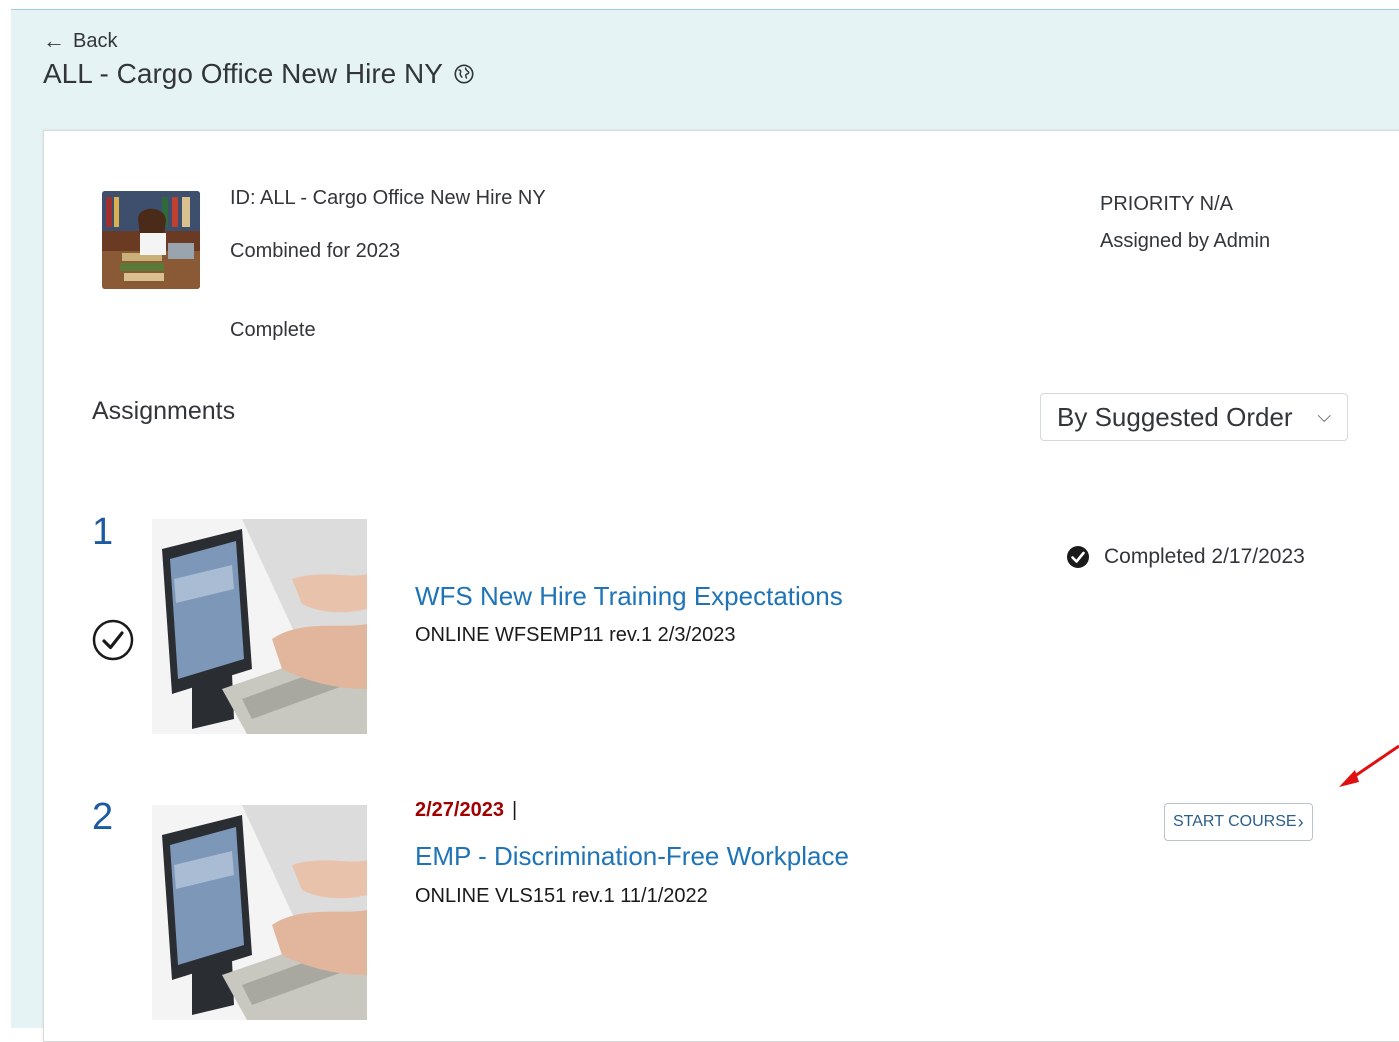 The image size is (1399, 1042). I want to click on assignment-number: 1, so click(103, 532).